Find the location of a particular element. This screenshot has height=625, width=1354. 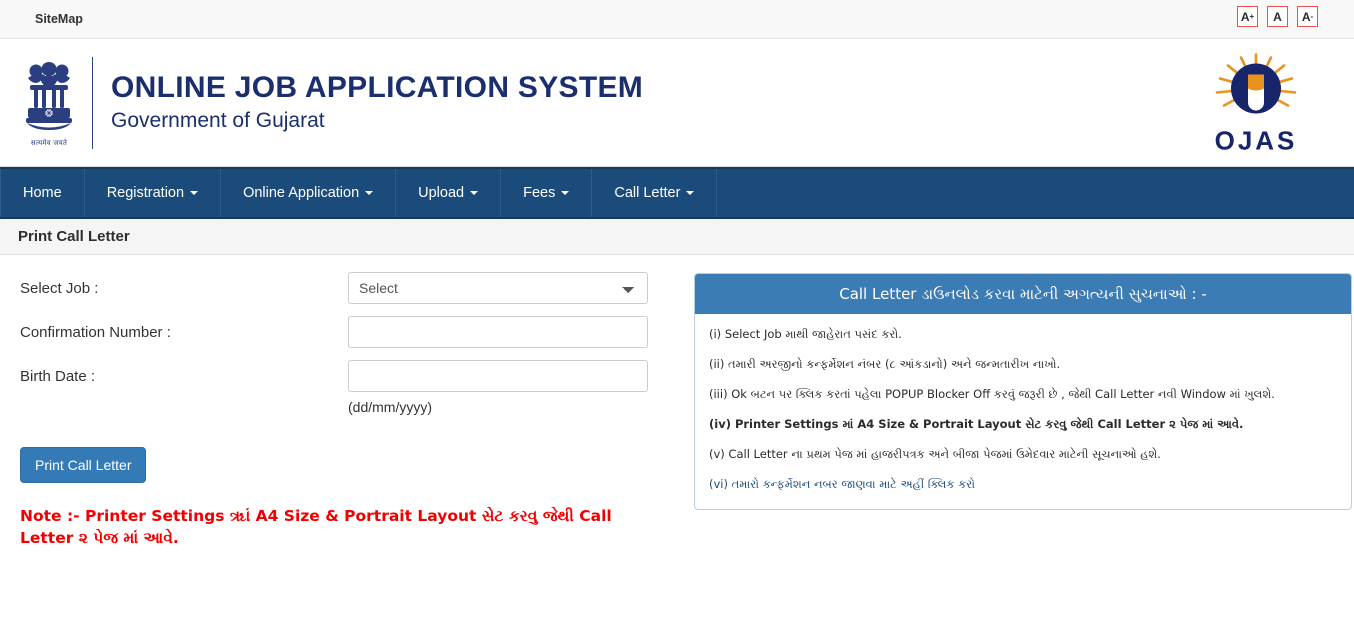

font-increase-button: A + is located at coordinates (1247, 16).